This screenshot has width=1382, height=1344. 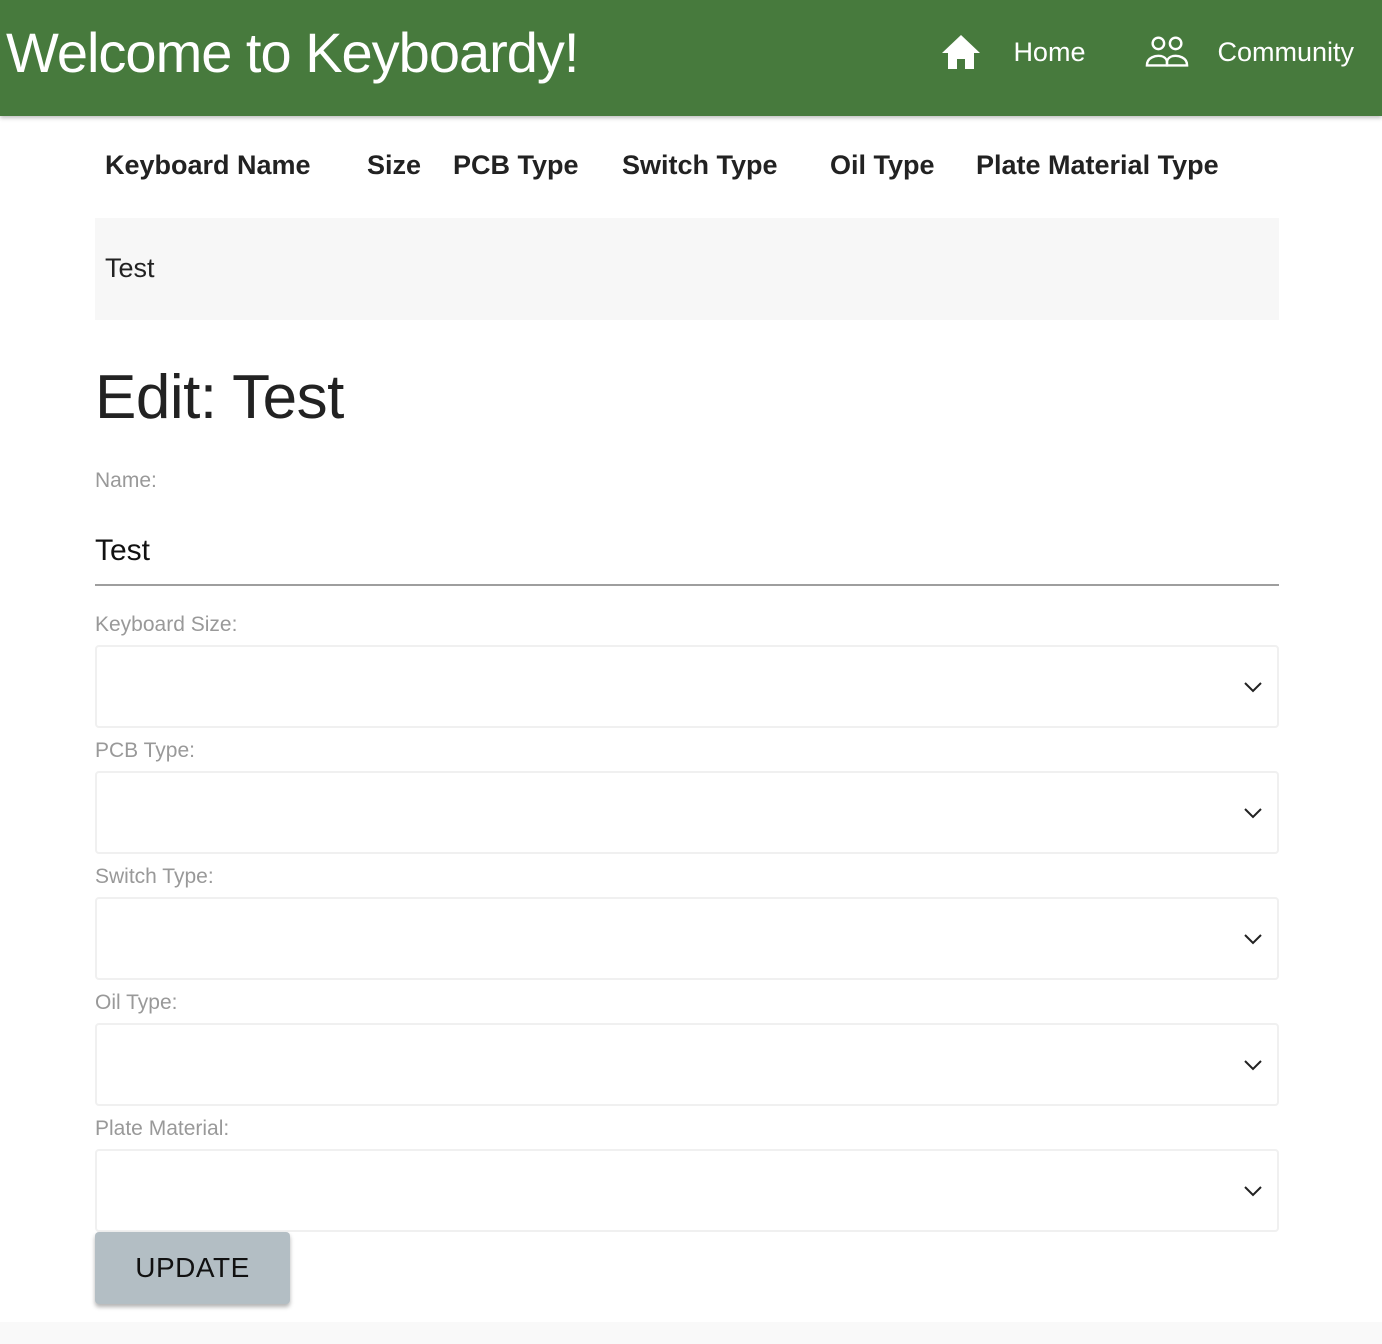 I want to click on edit-title: Edit: Test, so click(x=219, y=397).